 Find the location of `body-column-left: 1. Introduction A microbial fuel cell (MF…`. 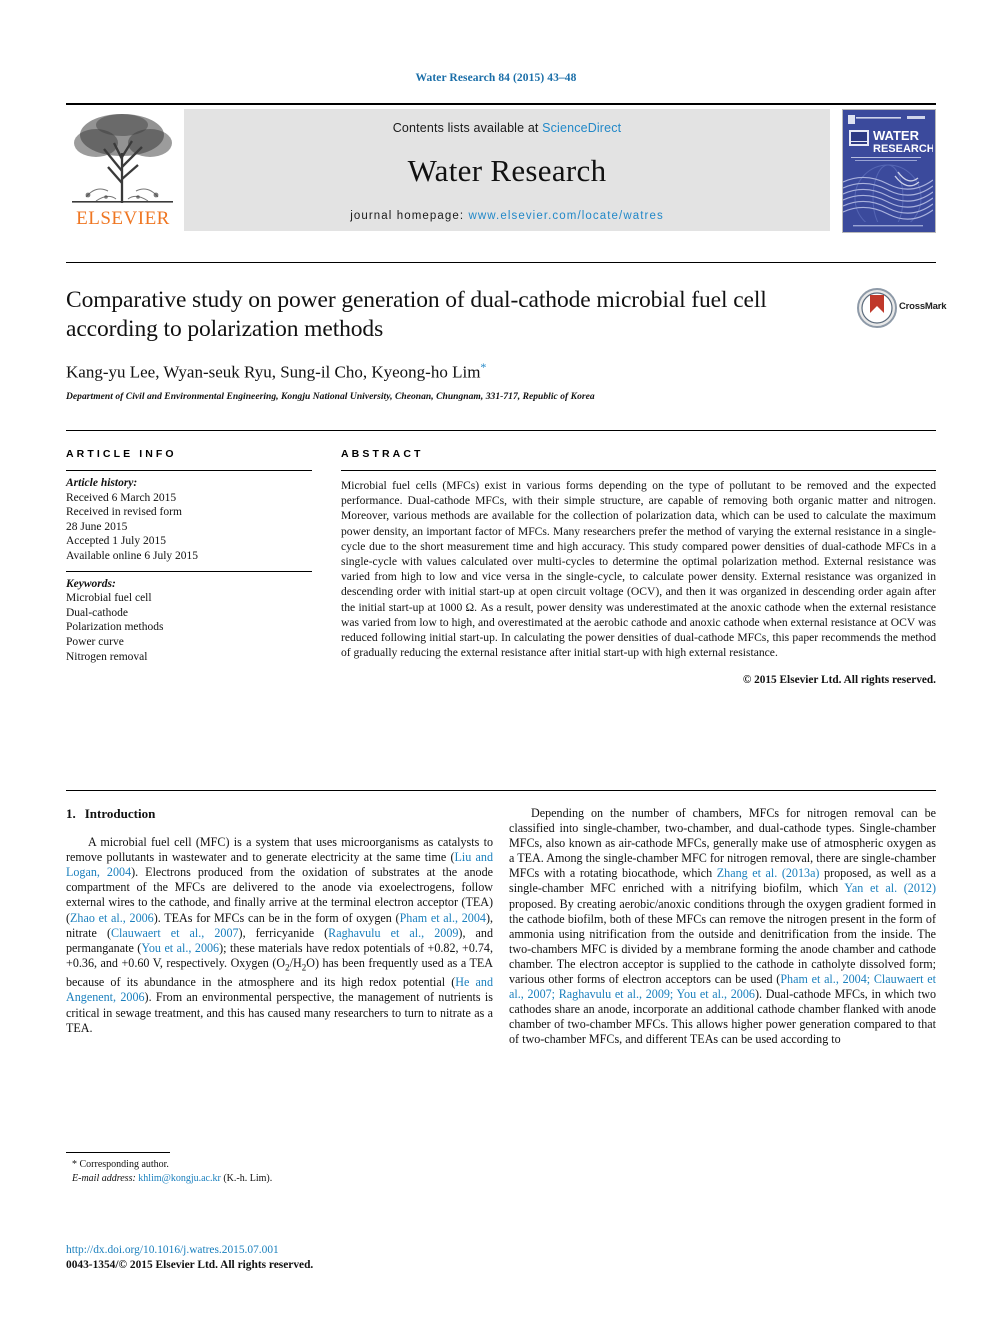

body-column-left: 1. Introduction A microbial fuel cell (MF… is located at coordinates (279, 921).